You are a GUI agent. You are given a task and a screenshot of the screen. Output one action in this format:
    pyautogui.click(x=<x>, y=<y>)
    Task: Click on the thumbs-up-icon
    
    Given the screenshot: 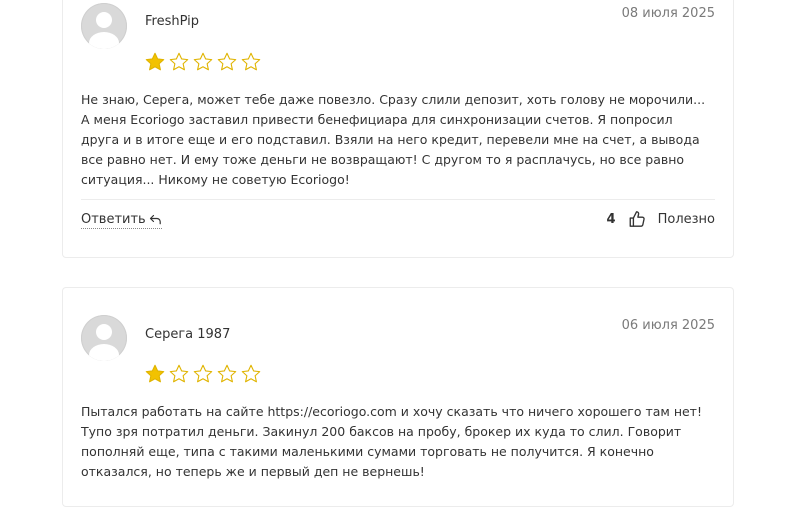 What is the action you would take?
    pyautogui.click(x=637, y=219)
    